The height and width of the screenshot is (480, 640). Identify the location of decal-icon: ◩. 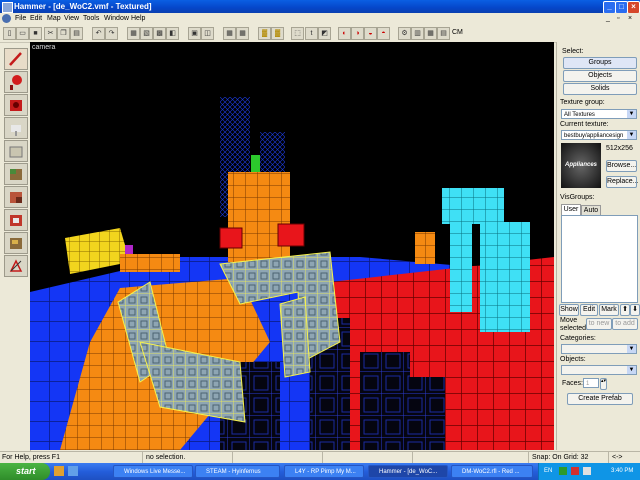
(324, 33).